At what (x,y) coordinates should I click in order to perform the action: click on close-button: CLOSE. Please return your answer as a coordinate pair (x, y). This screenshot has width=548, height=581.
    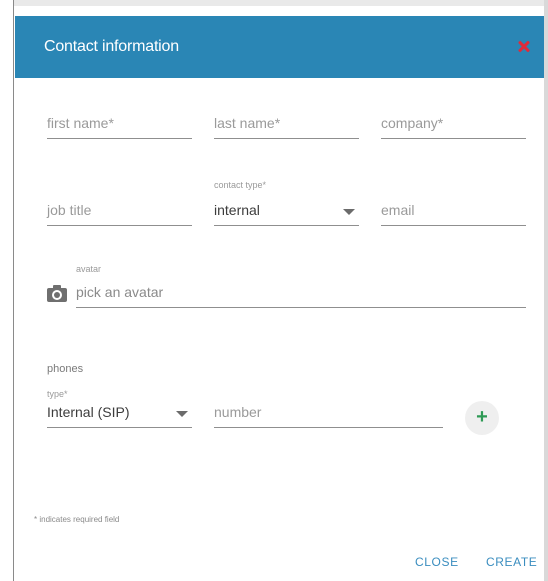
    Looking at the image, I should click on (437, 562).